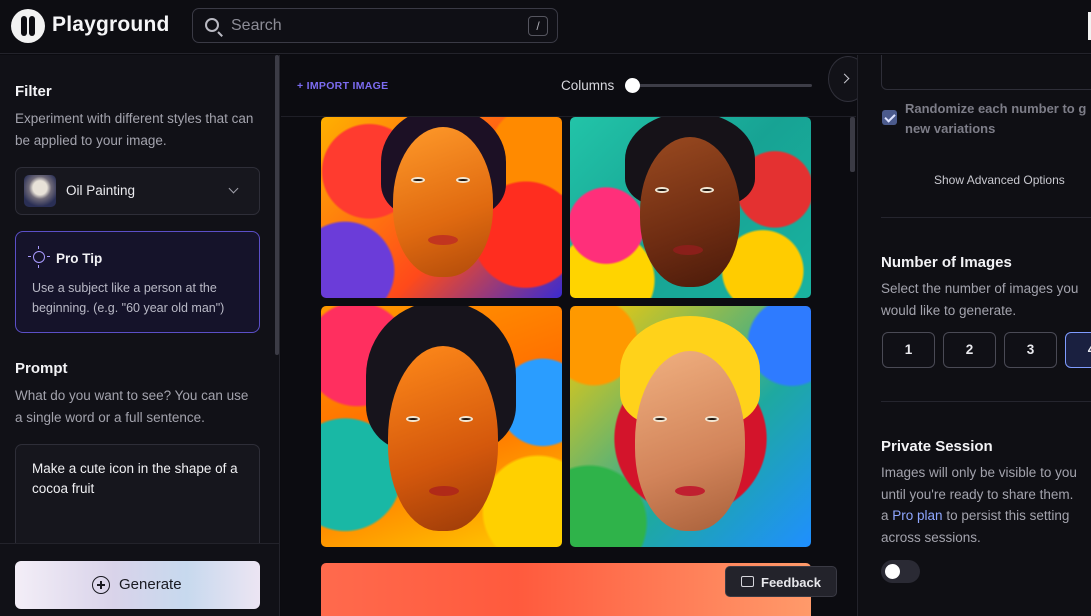 The height and width of the screenshot is (616, 1091). Describe the element at coordinates (150, 584) in the screenshot. I see `generate-label: Generate` at that location.